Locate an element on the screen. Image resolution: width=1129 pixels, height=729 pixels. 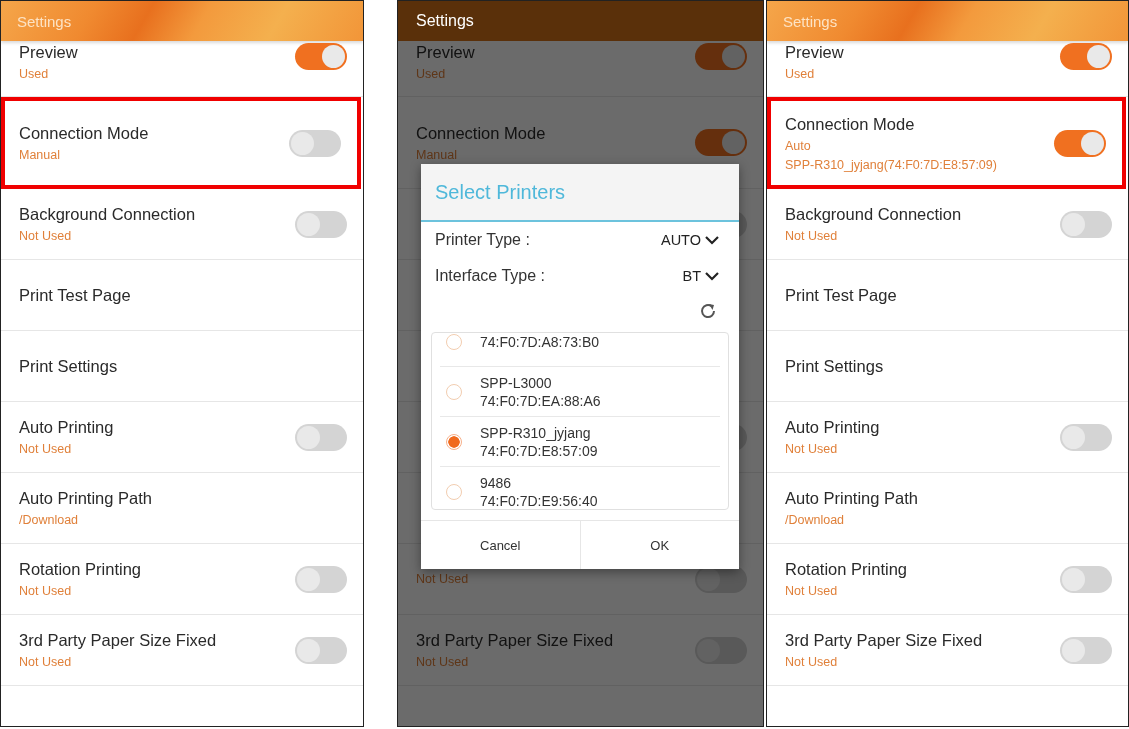
device-name: SPP-L3000 is located at coordinates (540, 382).